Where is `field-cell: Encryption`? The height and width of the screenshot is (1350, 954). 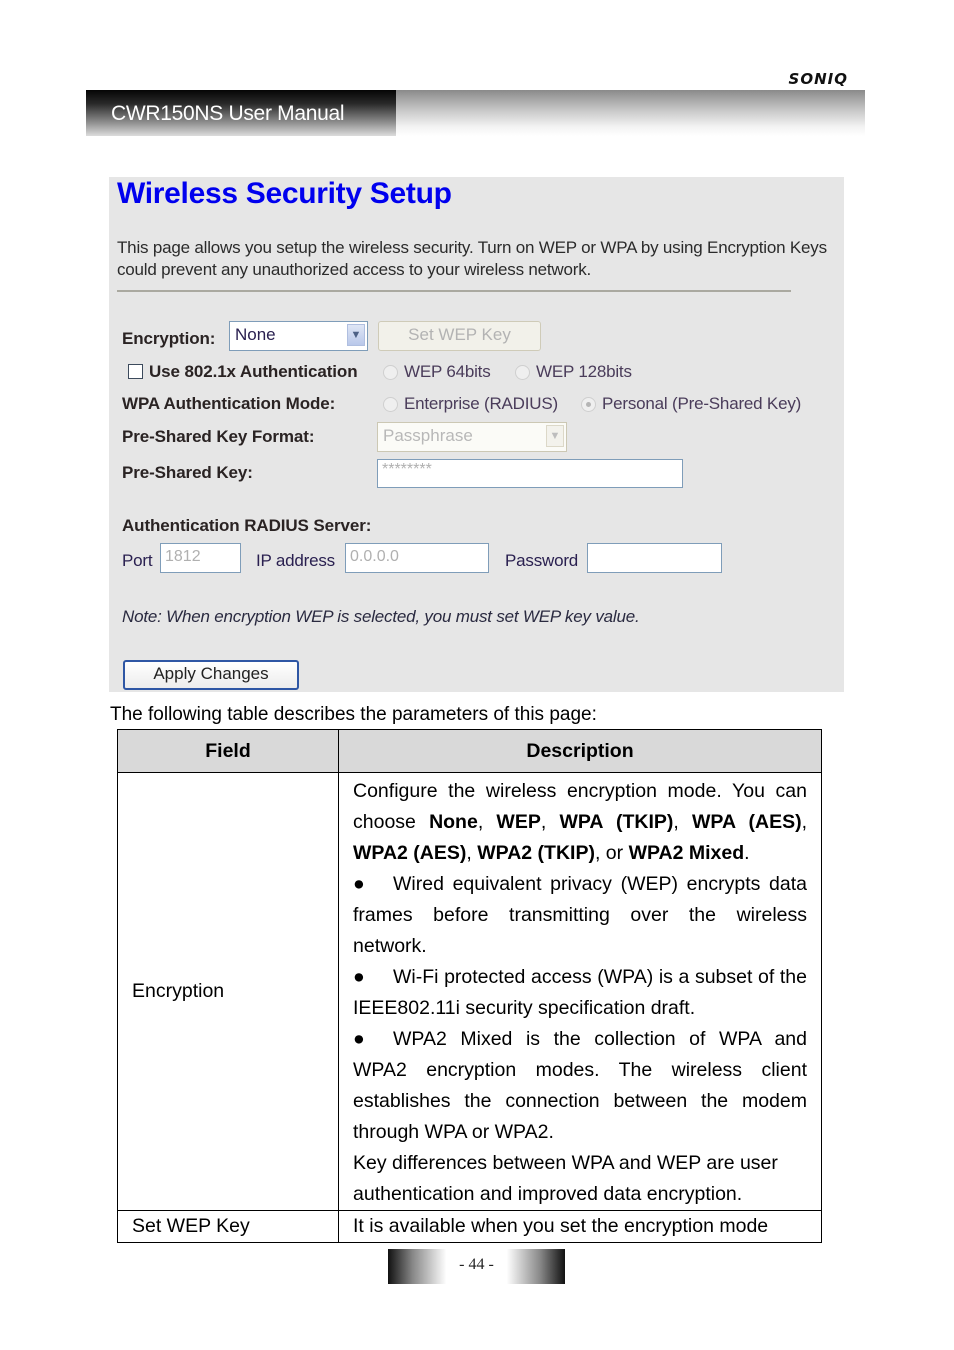
field-cell: Encryption is located at coordinates (228, 991).